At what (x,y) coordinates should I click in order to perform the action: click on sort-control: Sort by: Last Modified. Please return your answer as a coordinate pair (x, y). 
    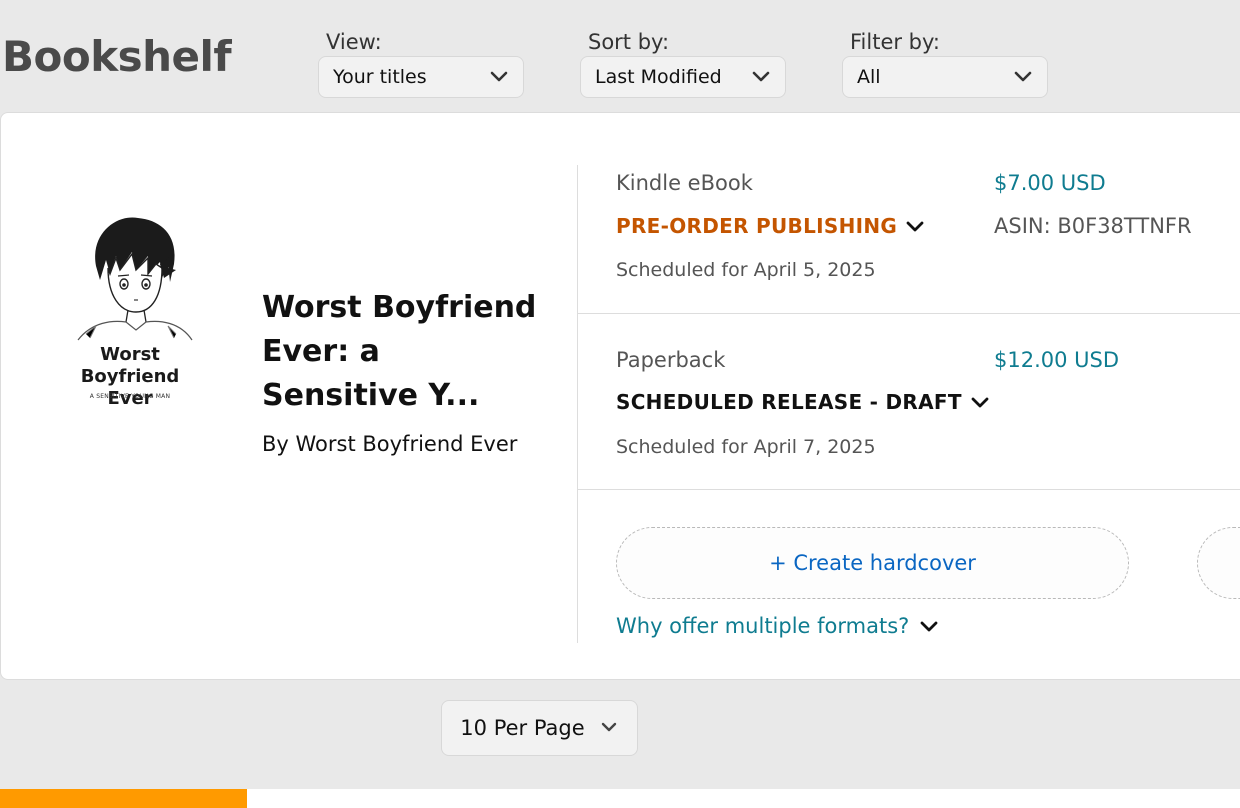
    Looking at the image, I should click on (683, 64).